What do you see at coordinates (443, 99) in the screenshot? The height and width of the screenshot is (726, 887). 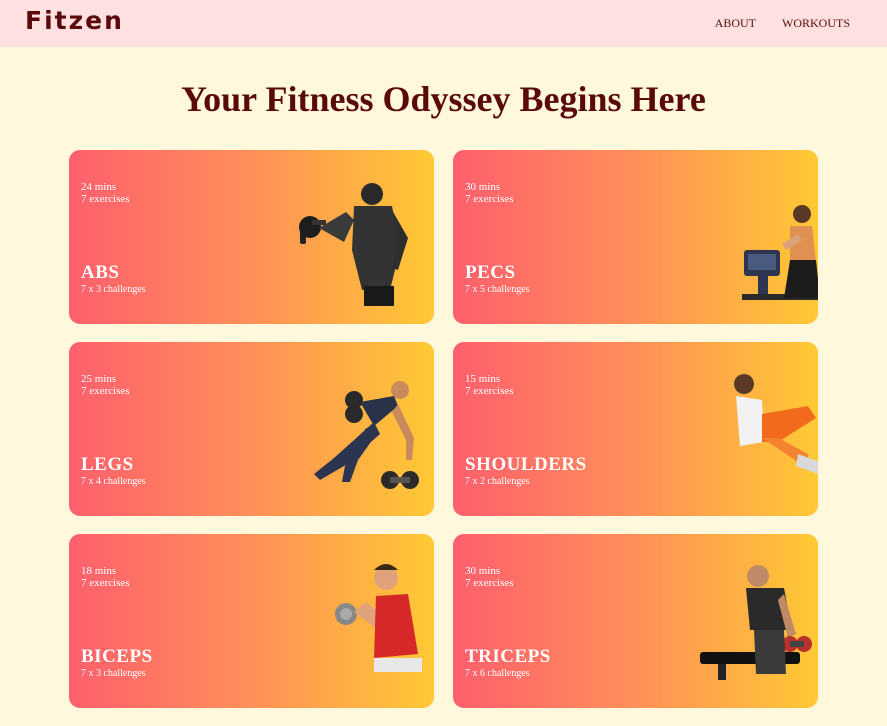 I see `page-headline: Your Fitness Odyssey Begins Here` at bounding box center [443, 99].